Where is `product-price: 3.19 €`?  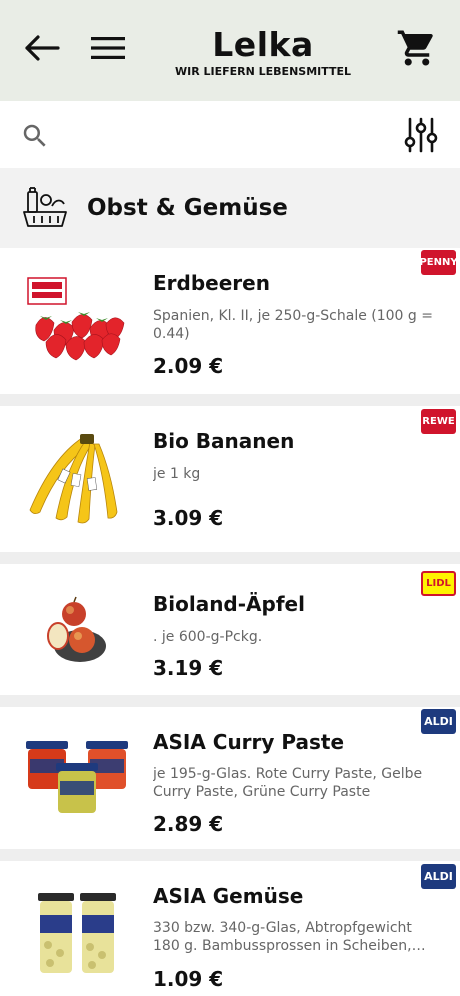
product-price: 3.19 € is located at coordinates (188, 668).